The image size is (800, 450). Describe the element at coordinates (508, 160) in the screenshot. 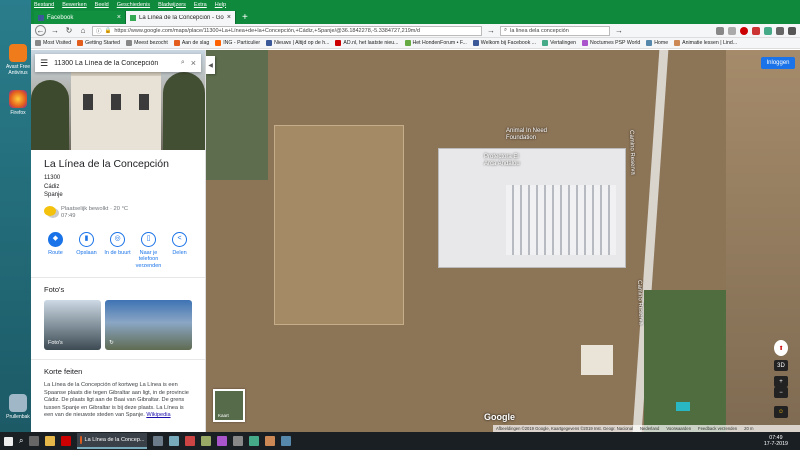

I see `map-label-protectora: Protectora El Arca Andalou` at that location.